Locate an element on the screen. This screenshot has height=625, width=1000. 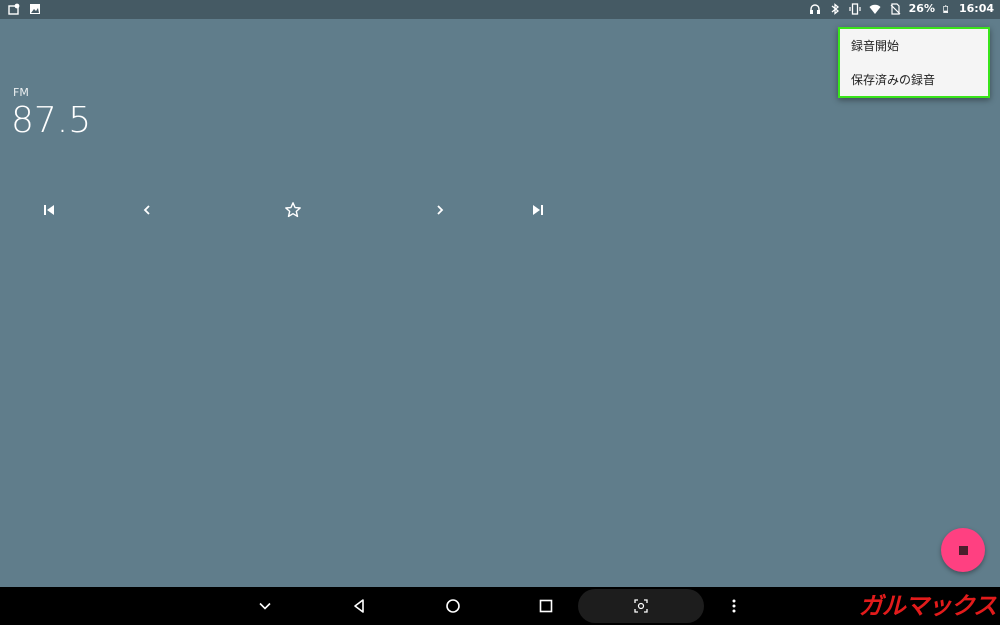
back-button is located at coordinates (359, 606).